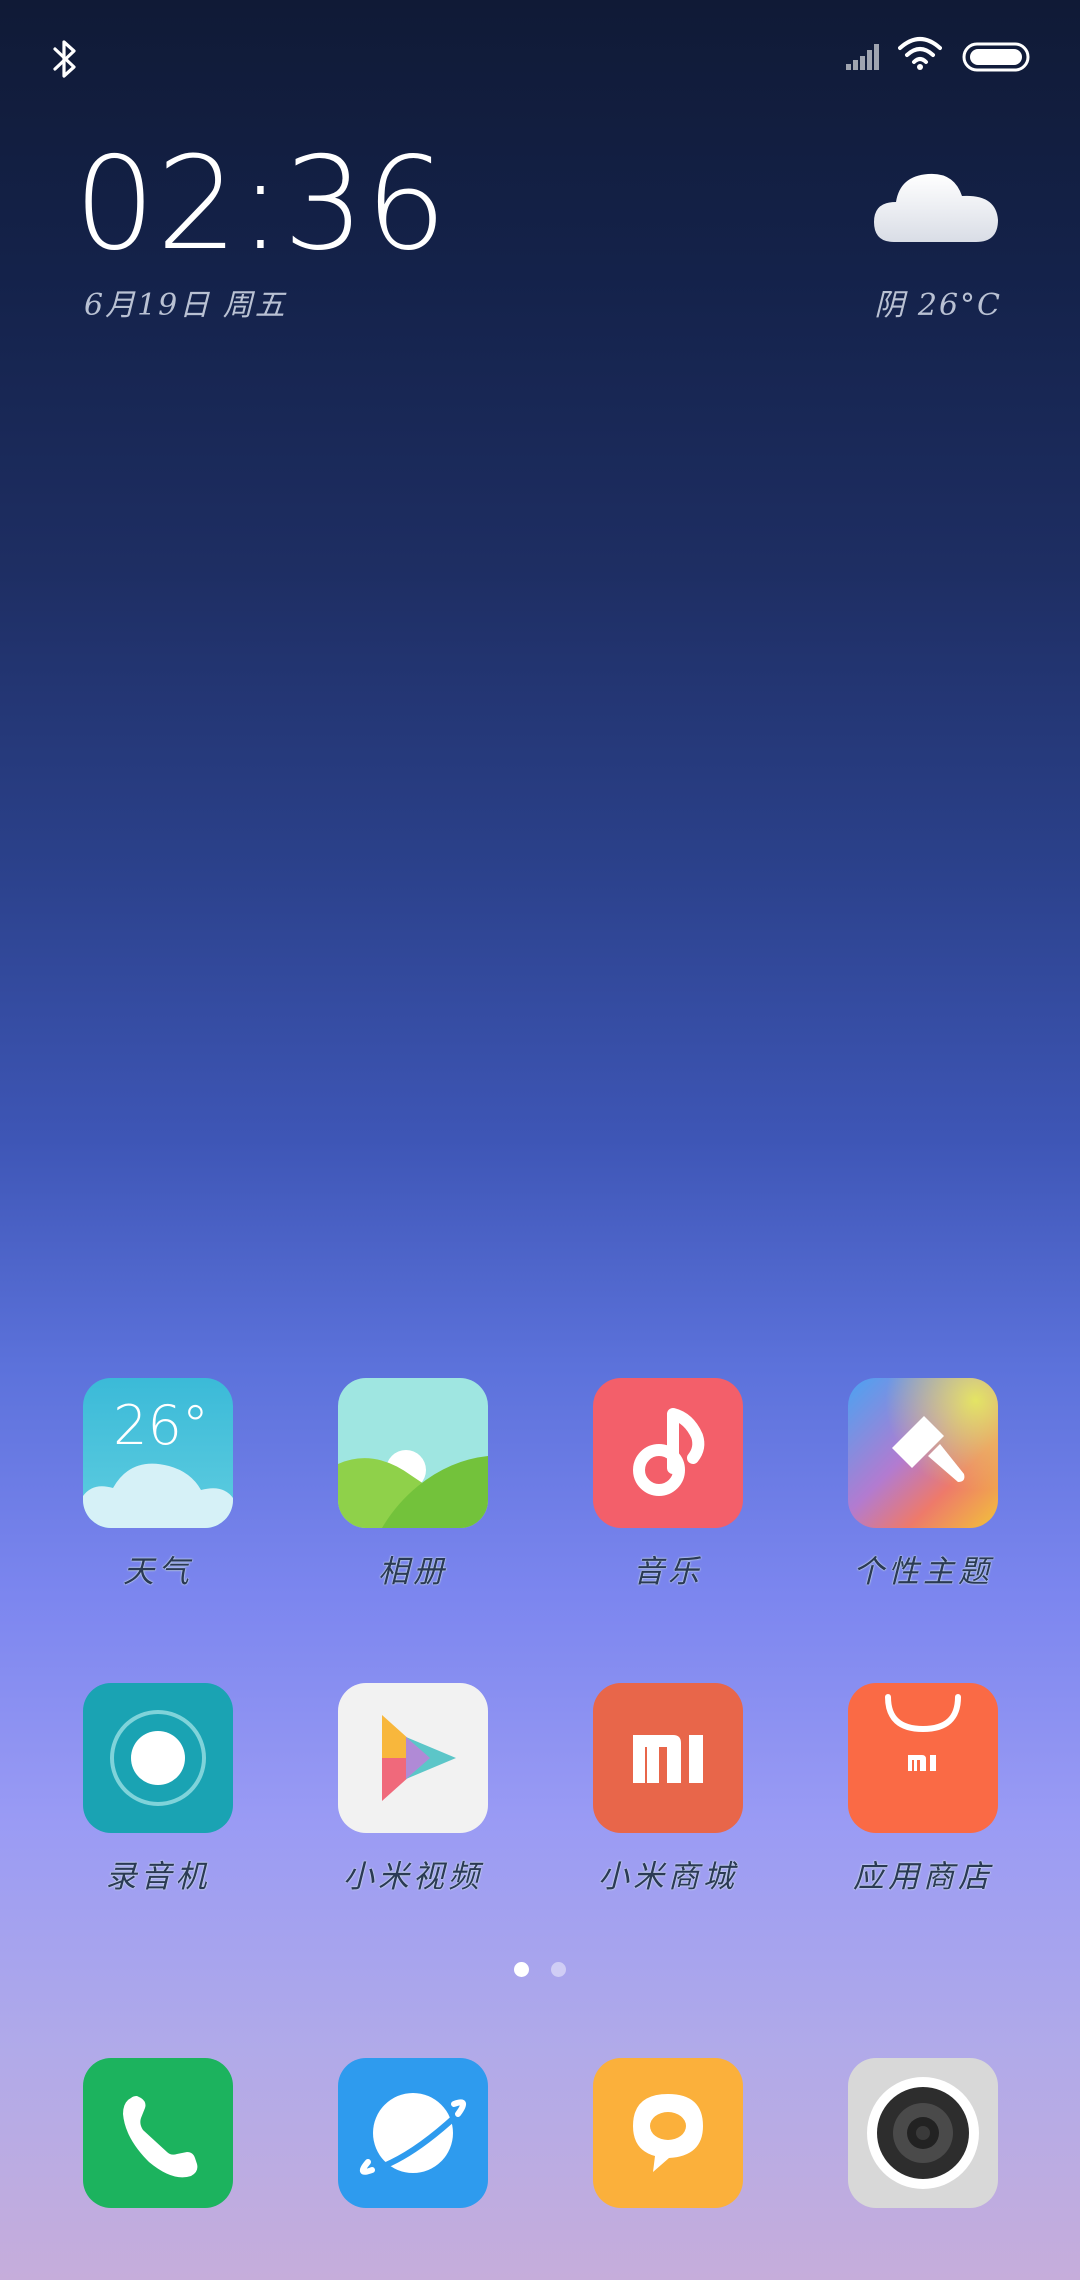  Describe the element at coordinates (668, 1572) in the screenshot. I see `app-label: 音乐` at that location.